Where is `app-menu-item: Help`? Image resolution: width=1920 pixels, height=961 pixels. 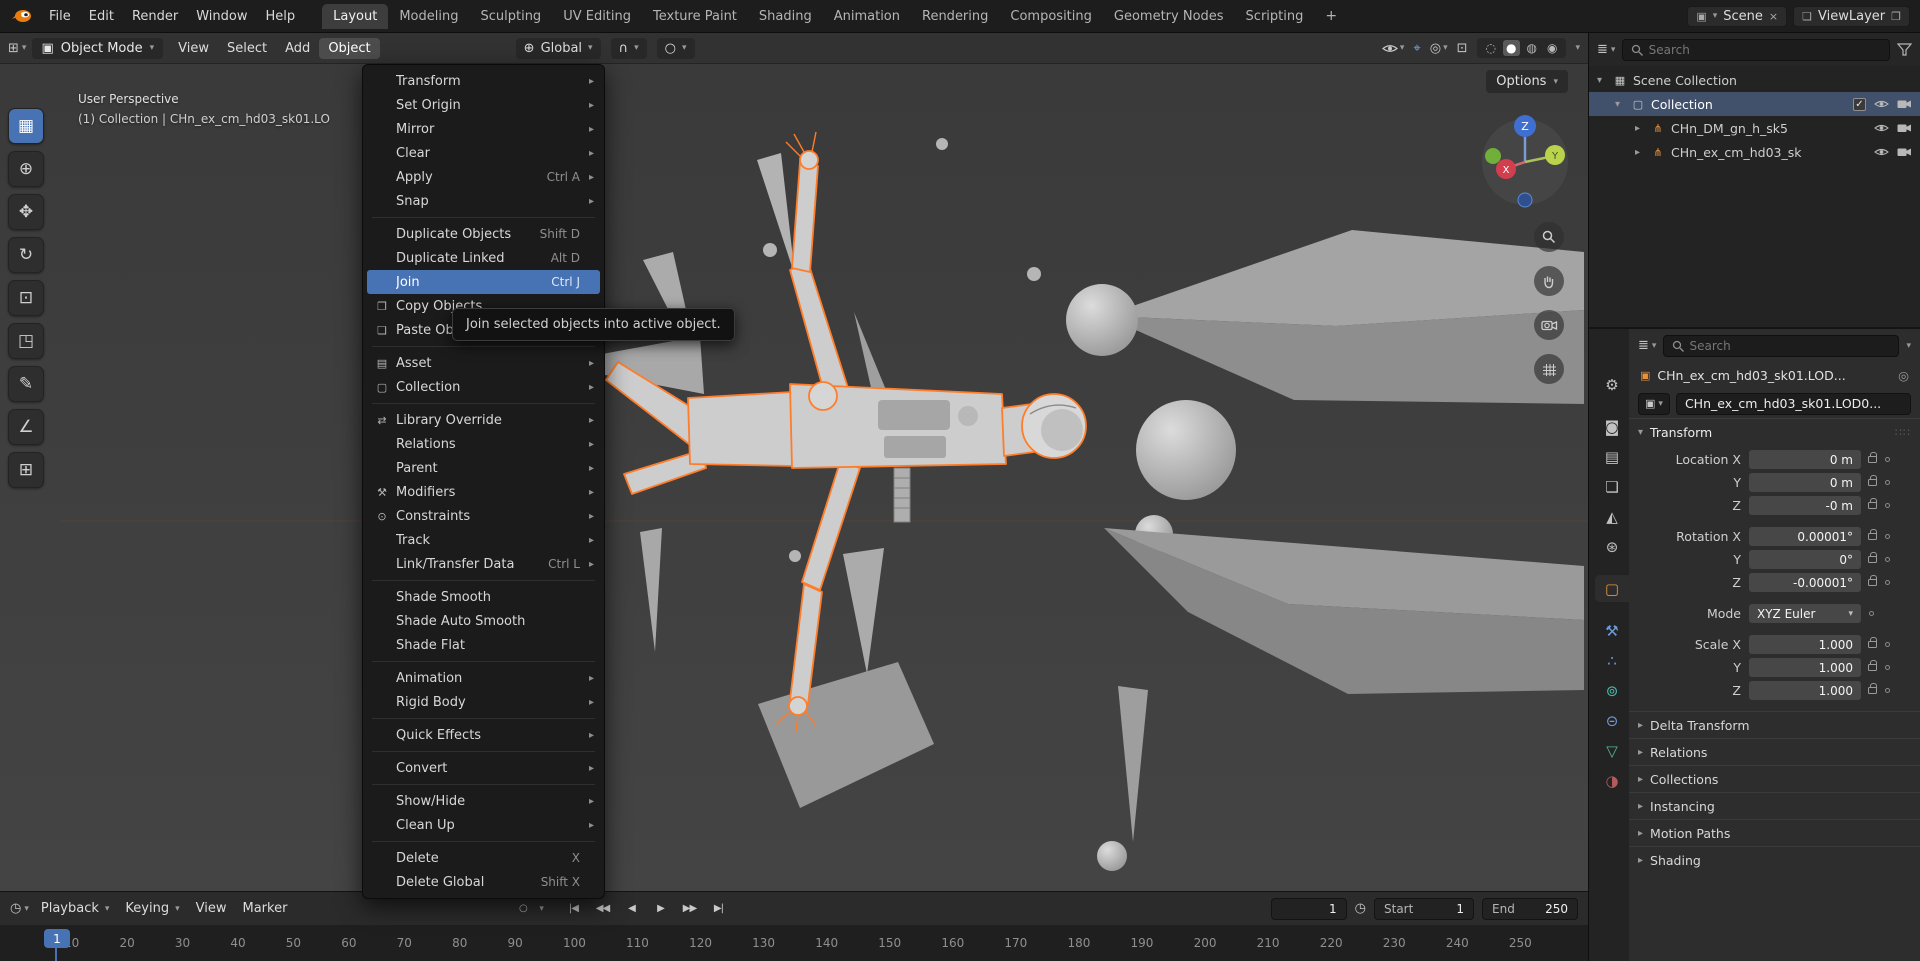
app-menu-item: Help is located at coordinates (281, 16).